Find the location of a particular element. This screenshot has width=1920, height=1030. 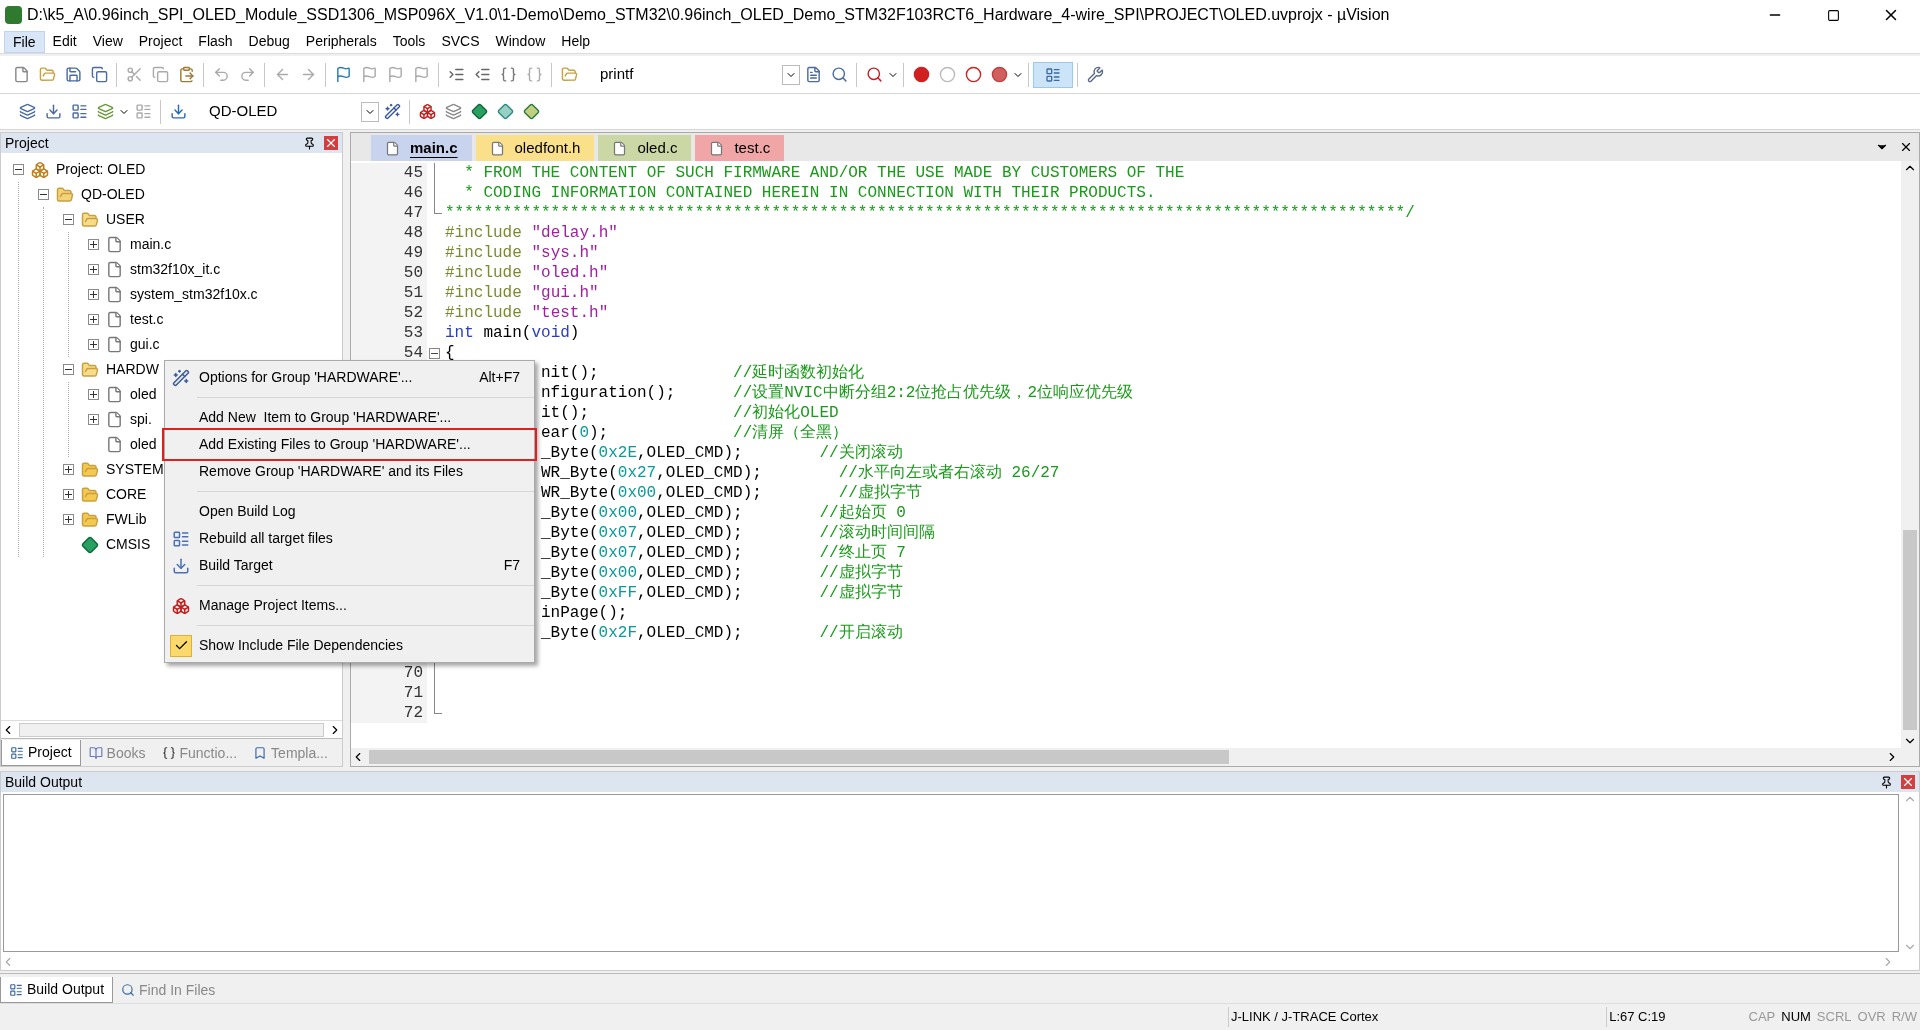

tree-item: CMSIS is located at coordinates (128, 544).